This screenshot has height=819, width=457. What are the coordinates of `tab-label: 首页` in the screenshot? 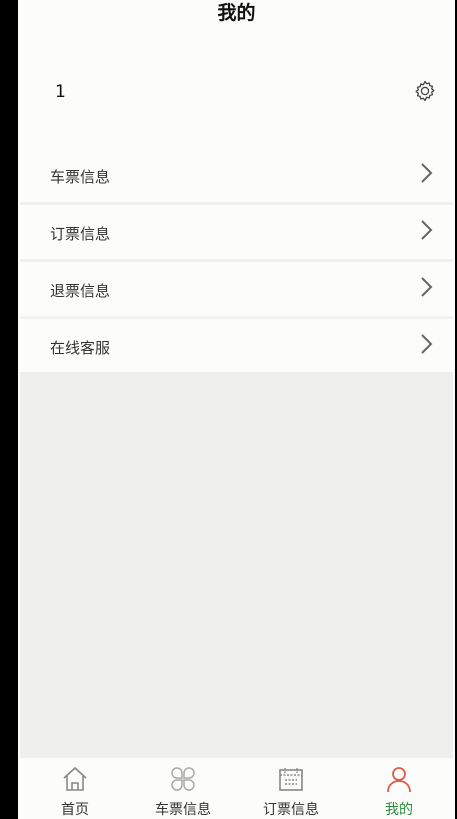 It's located at (75, 810).